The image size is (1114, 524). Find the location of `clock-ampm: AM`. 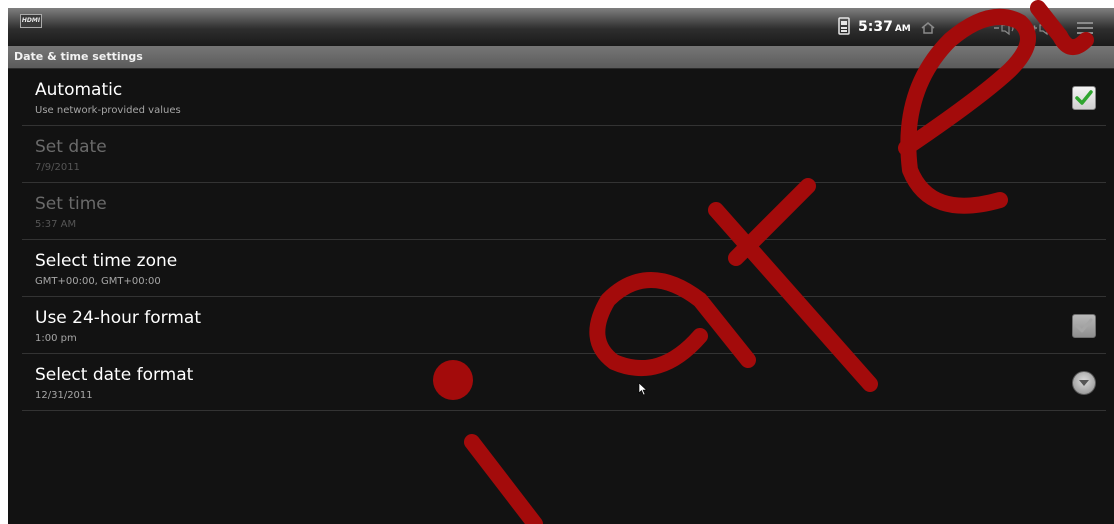

clock-ampm: AM is located at coordinates (902, 29).